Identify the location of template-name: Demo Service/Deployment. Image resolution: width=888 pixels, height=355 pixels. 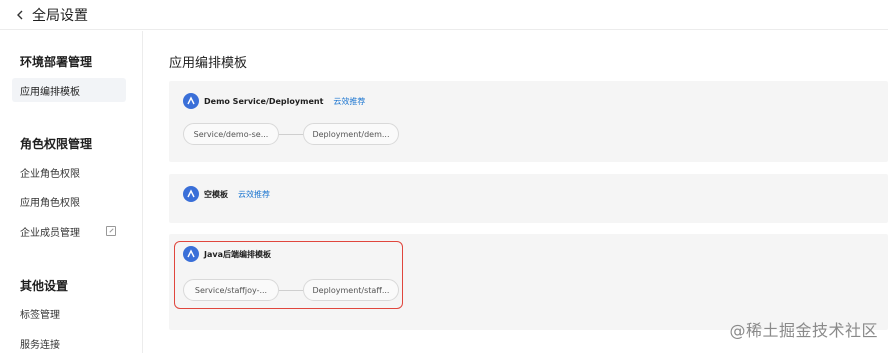
(263, 101).